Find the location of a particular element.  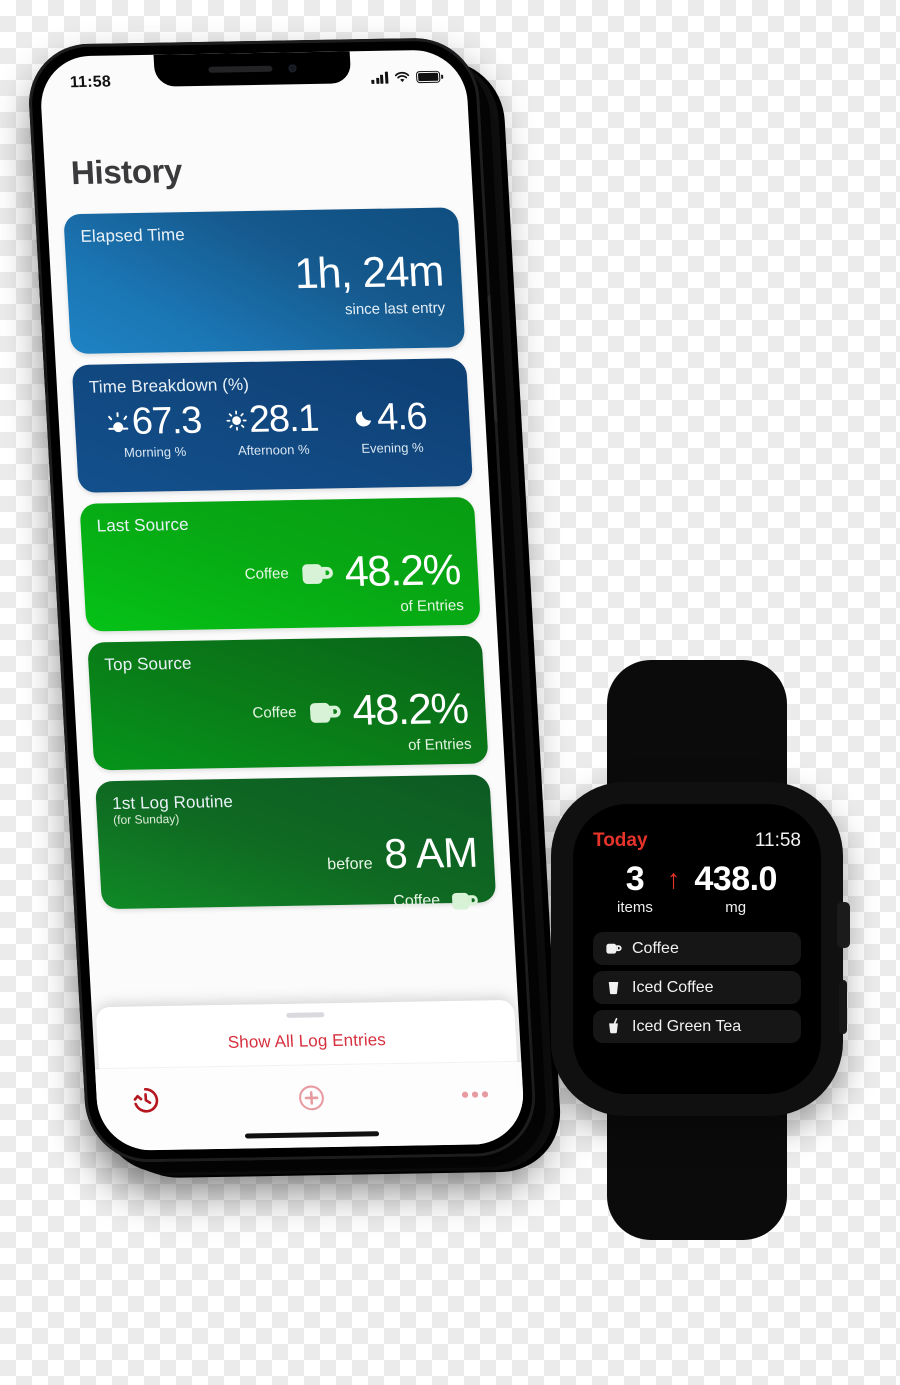

ellipsis-more-icon is located at coordinates (475, 1094).